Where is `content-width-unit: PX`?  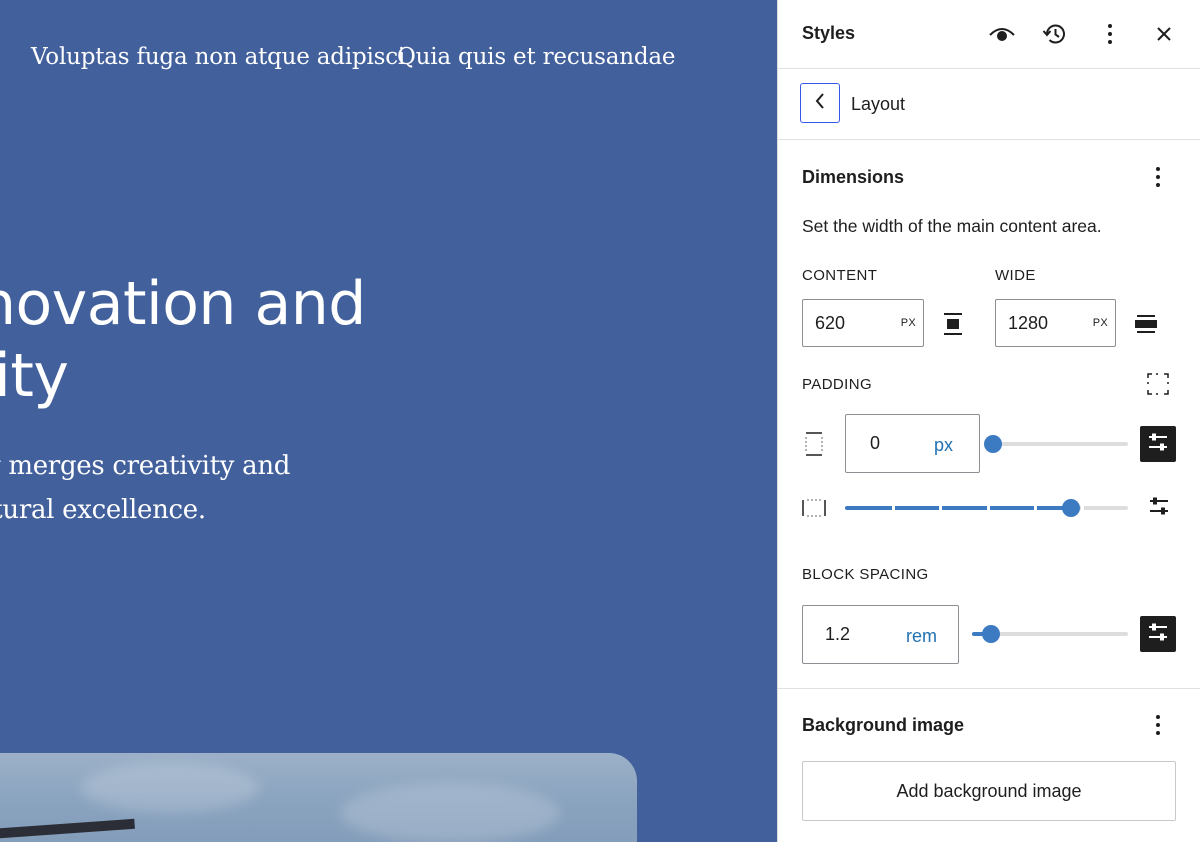
content-width-unit: PX is located at coordinates (908, 323).